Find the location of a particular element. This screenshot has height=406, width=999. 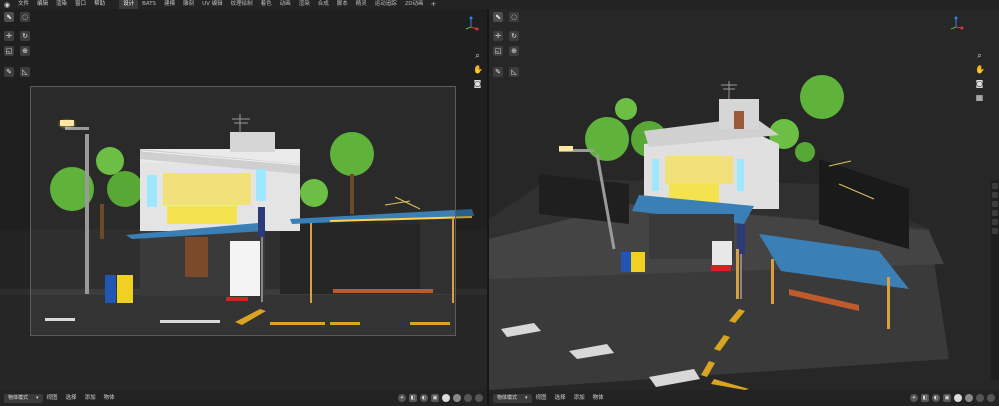

workspace-tab: 精灵 is located at coordinates (361, 4).